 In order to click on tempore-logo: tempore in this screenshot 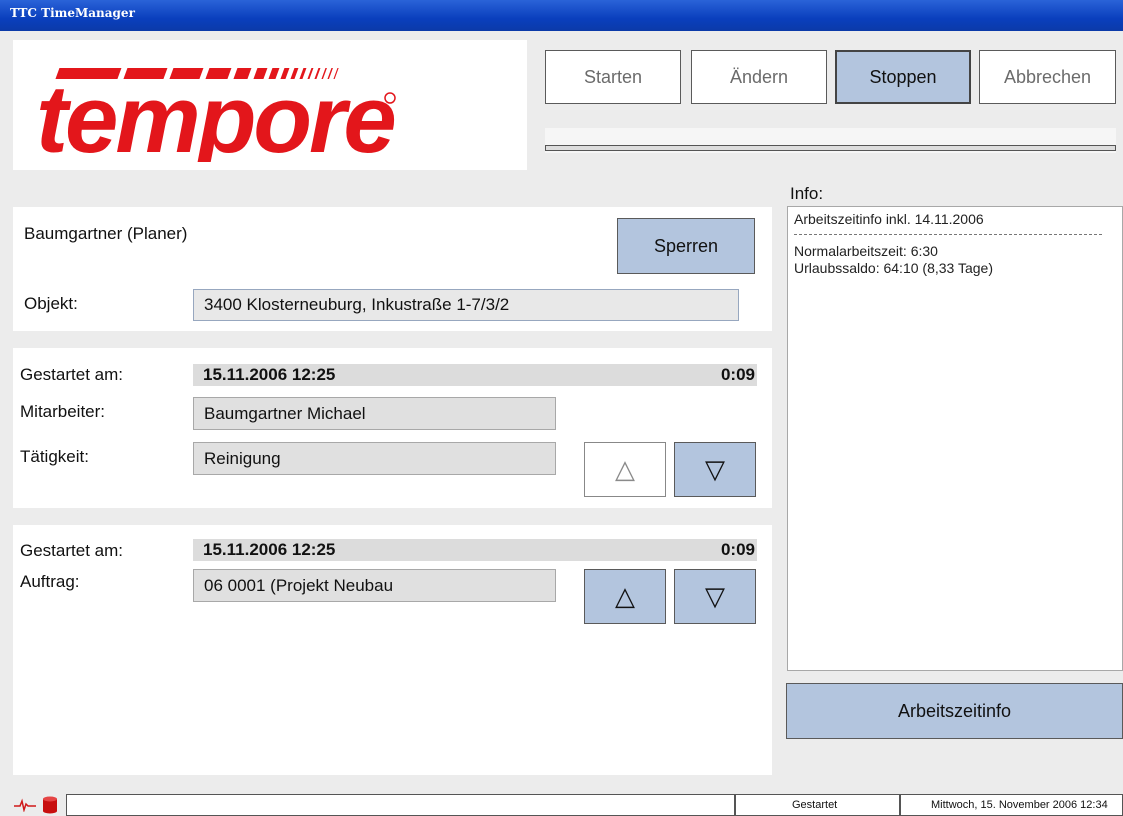, I will do `click(216, 114)`.